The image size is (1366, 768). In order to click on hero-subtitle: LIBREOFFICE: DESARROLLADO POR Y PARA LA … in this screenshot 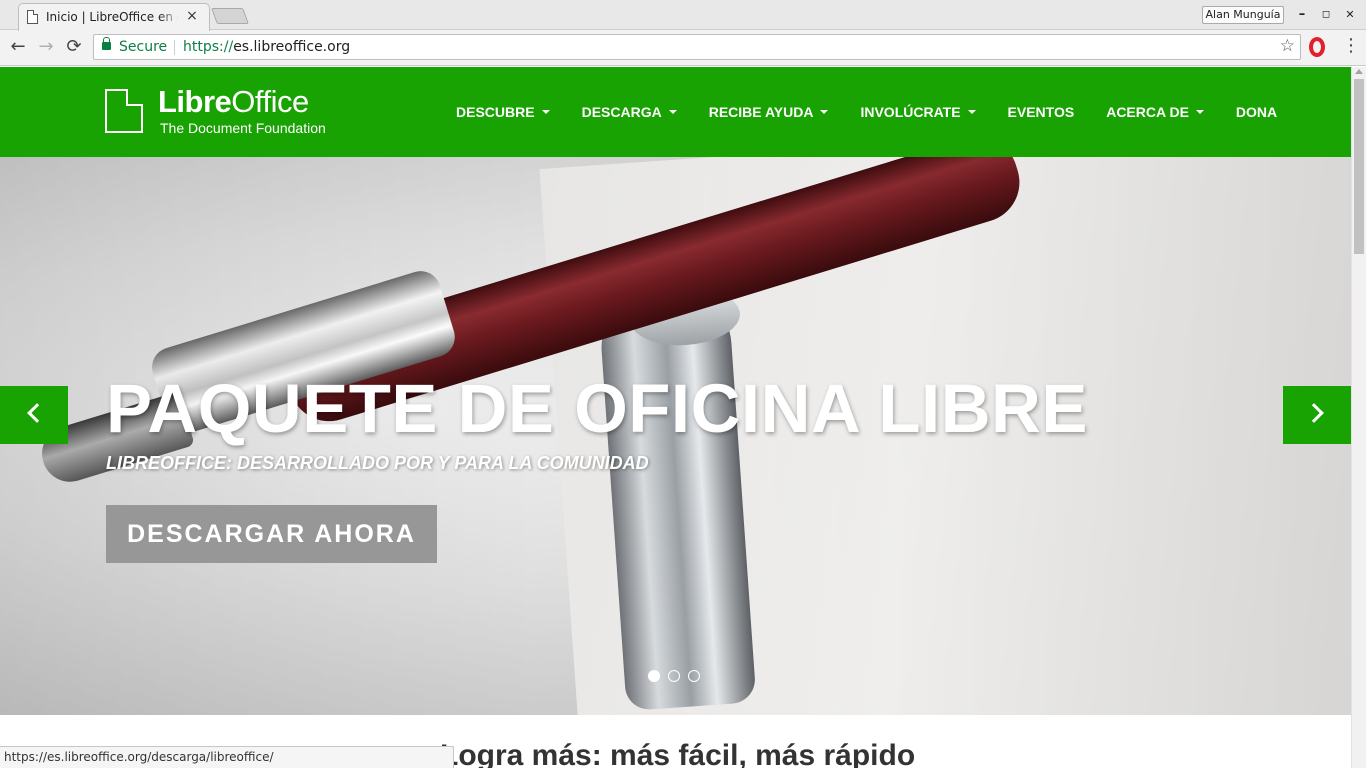, I will do `click(377, 463)`.